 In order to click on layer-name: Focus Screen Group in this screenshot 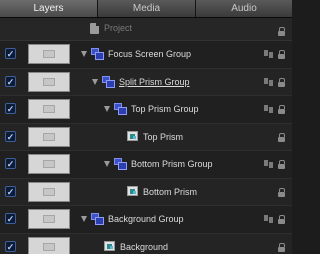, I will do `click(150, 54)`.